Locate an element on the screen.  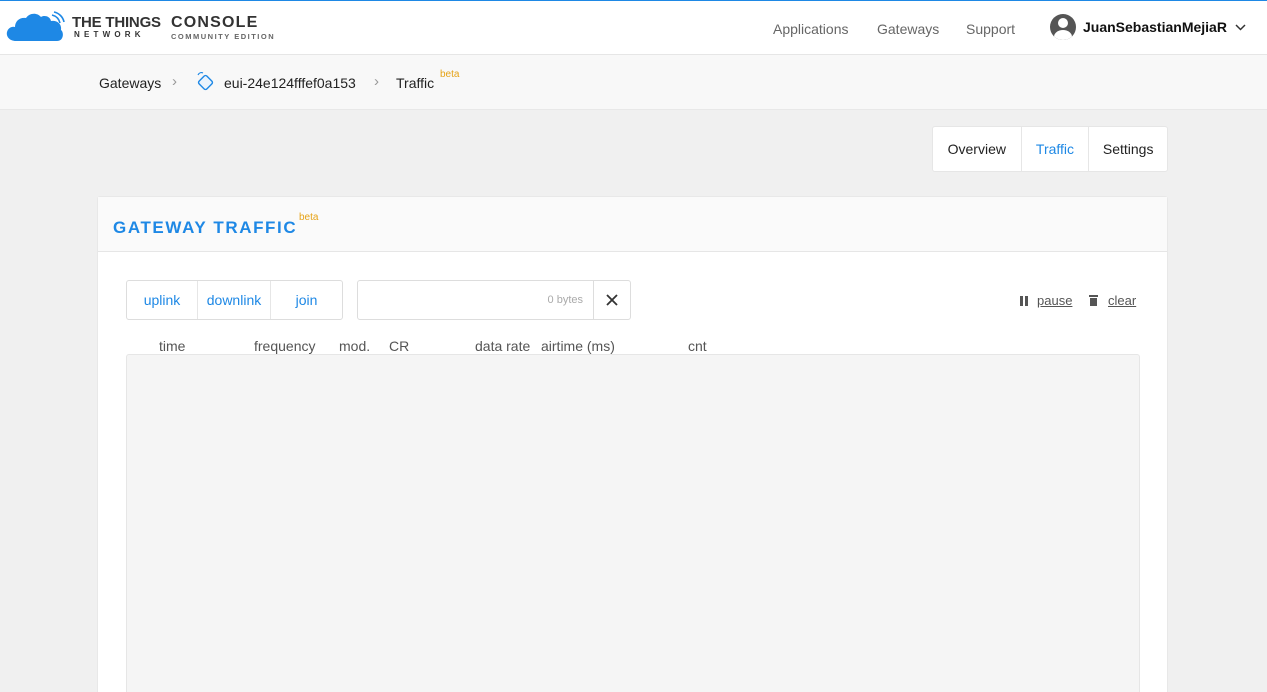
payload-filter-input is located at coordinates (475, 300).